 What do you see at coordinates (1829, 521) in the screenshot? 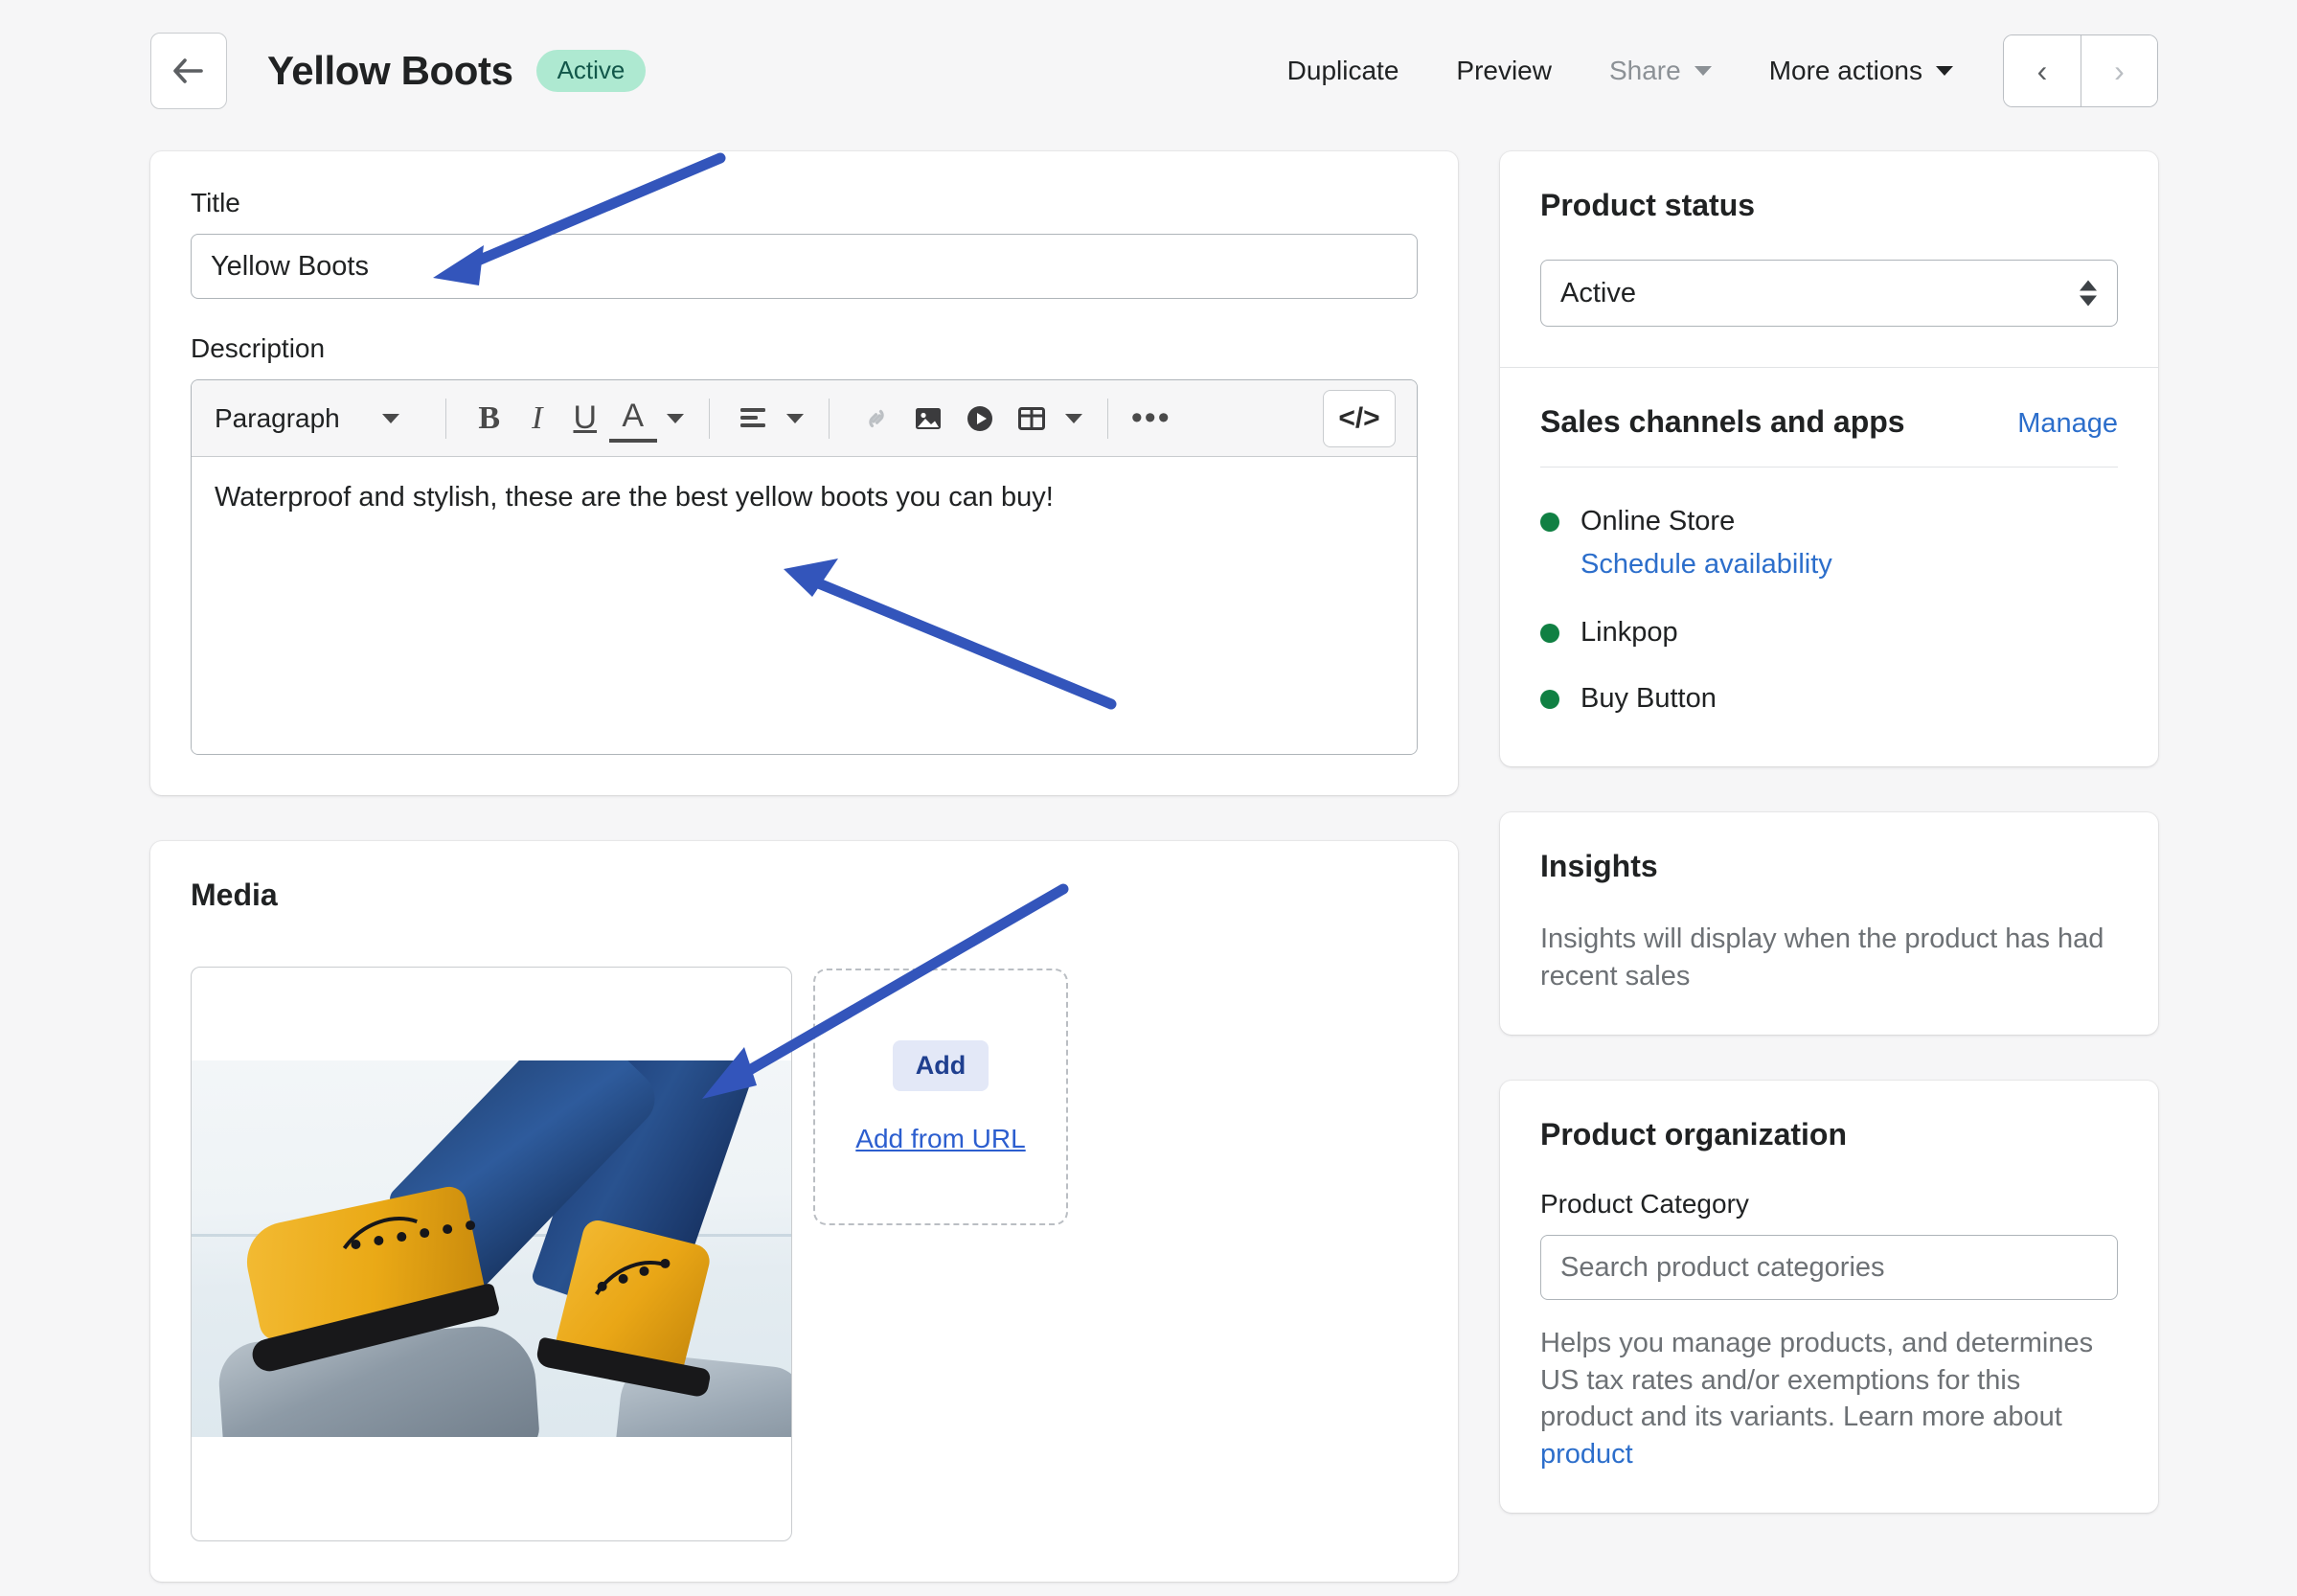
I see `sales-channel-item: Online Store` at bounding box center [1829, 521].